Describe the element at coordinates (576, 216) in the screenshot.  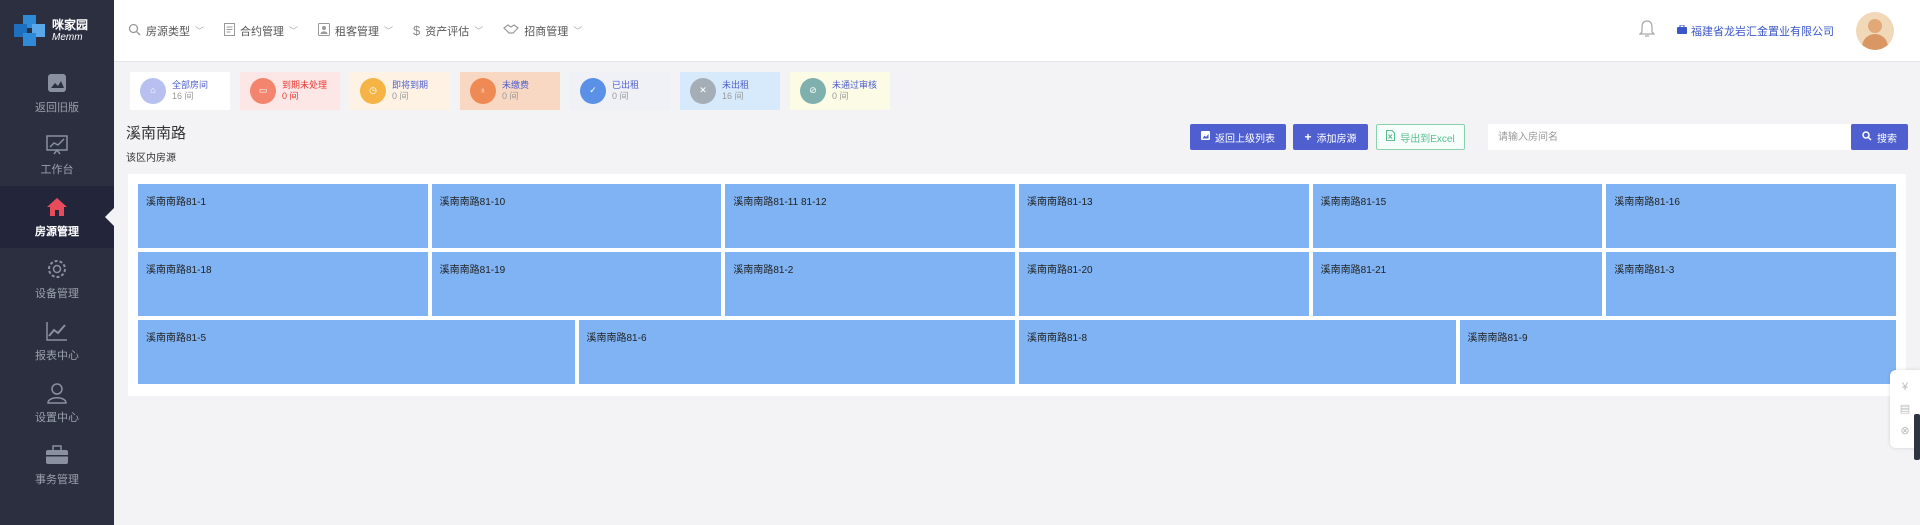
I see `room-tile: 溪南南路81-10` at that location.